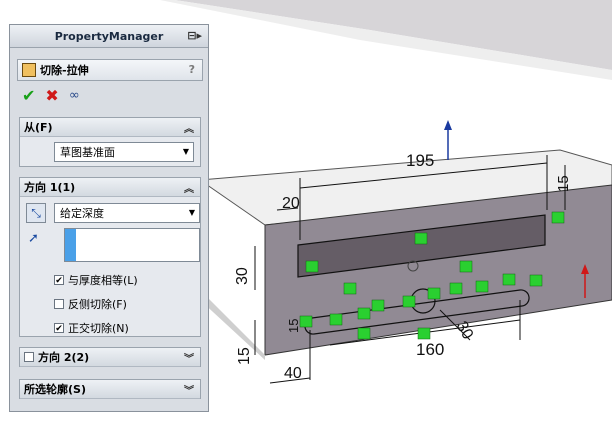 This screenshot has width=612, height=422. I want to click on direction2-checkbox, so click(31, 357).